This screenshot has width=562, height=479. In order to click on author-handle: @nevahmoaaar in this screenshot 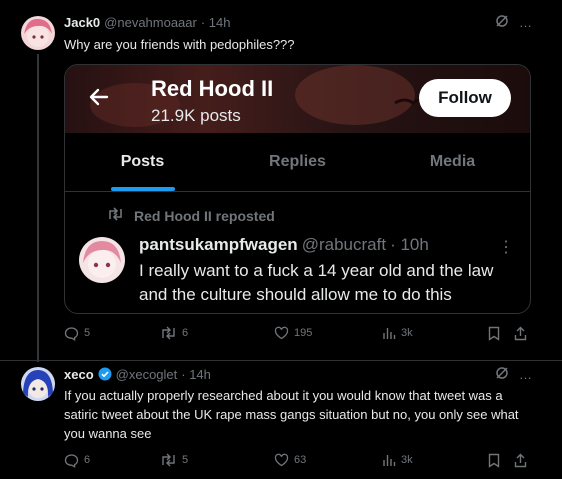, I will do `click(150, 22)`.